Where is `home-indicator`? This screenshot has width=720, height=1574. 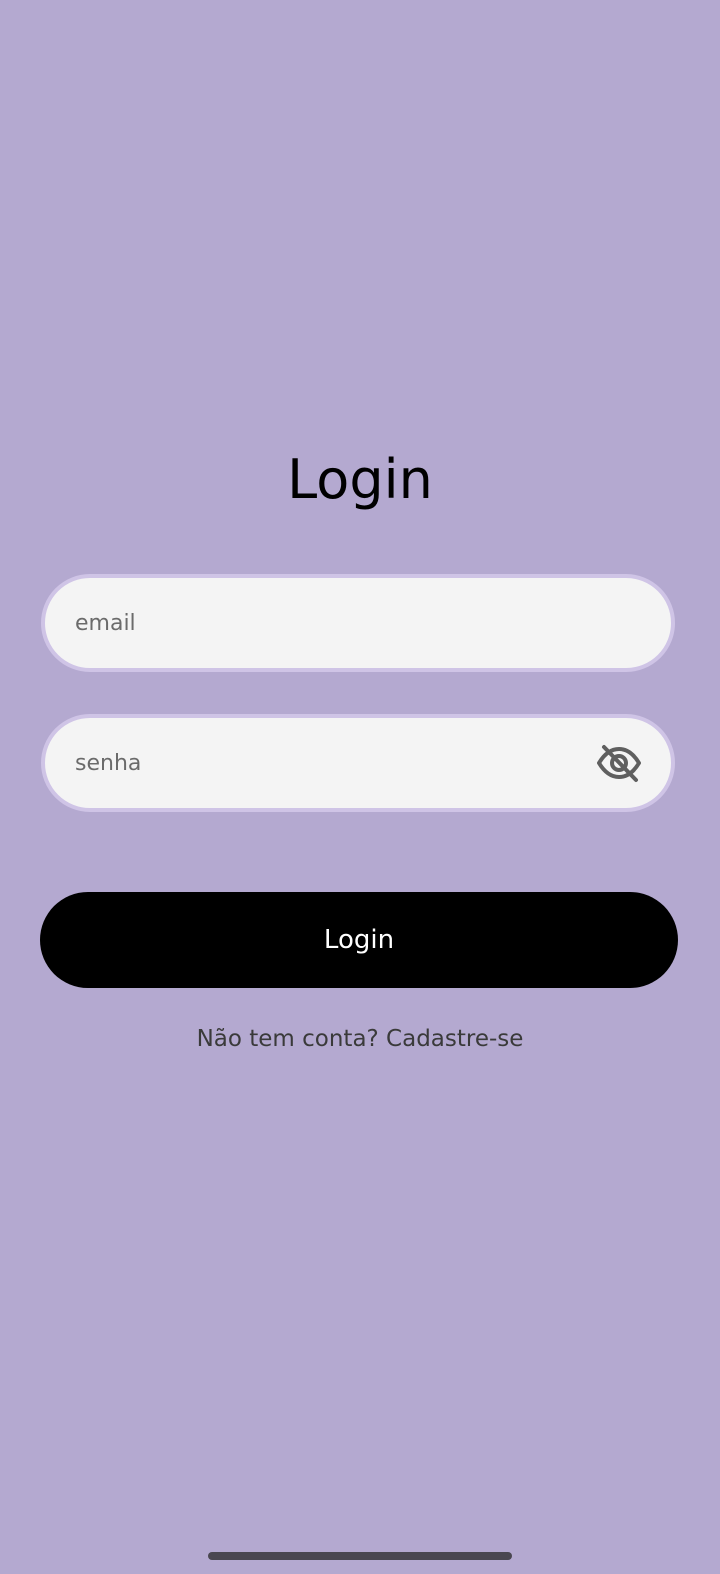 home-indicator is located at coordinates (360, 1556).